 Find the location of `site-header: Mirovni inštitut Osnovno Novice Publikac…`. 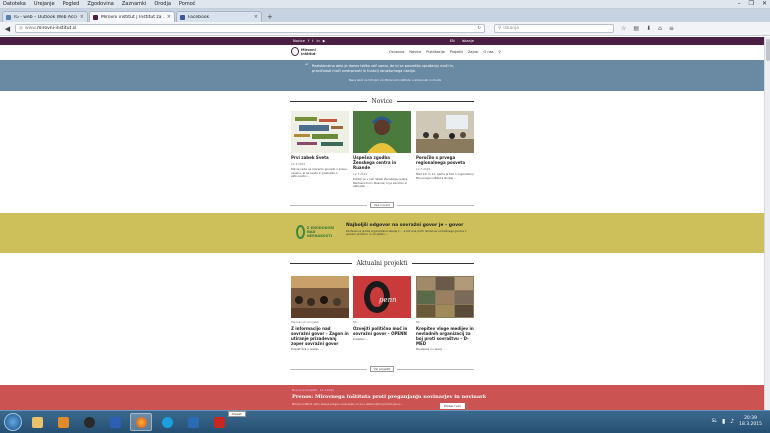

site-header: Mirovni inštitut Osnovno Novice Publikac… is located at coordinates (382, 52).